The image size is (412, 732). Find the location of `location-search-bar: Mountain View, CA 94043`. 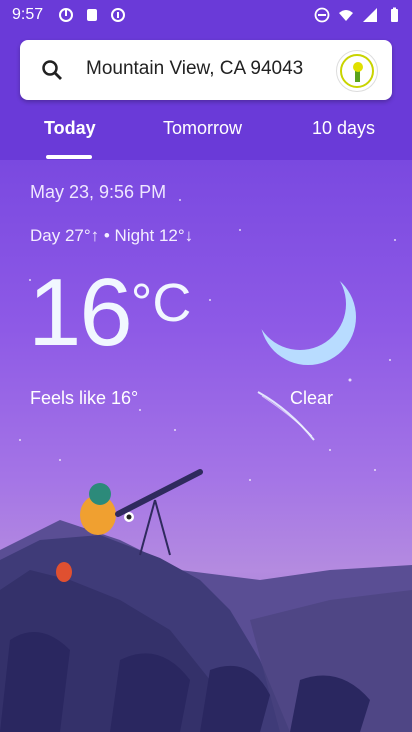

location-search-bar: Mountain View, CA 94043 is located at coordinates (206, 70).